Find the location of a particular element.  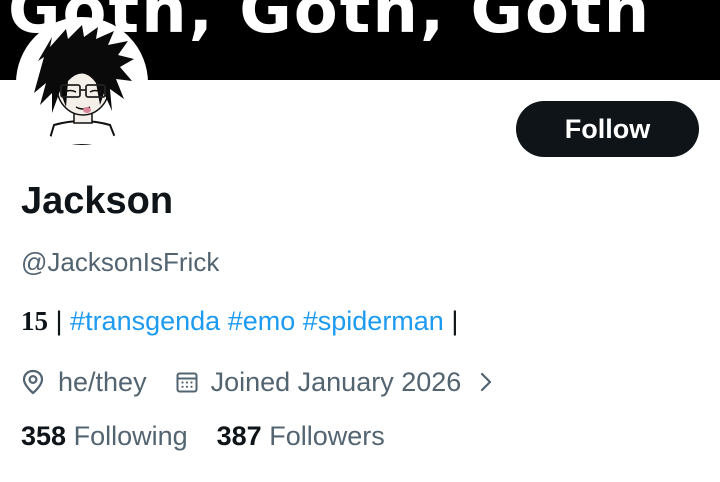

hashtag-link: #emo is located at coordinates (262, 321).